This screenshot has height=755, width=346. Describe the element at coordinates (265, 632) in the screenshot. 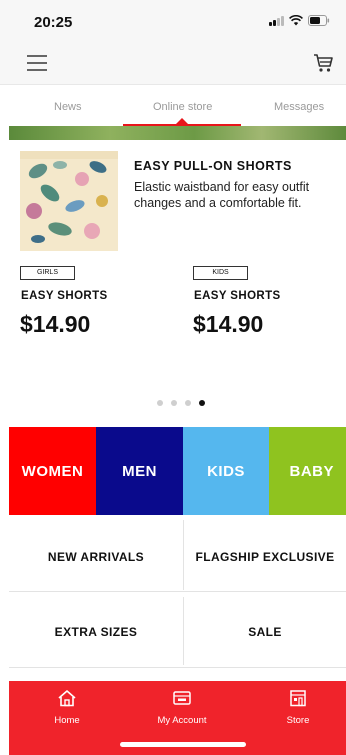

I see `link-sale: SALE` at that location.